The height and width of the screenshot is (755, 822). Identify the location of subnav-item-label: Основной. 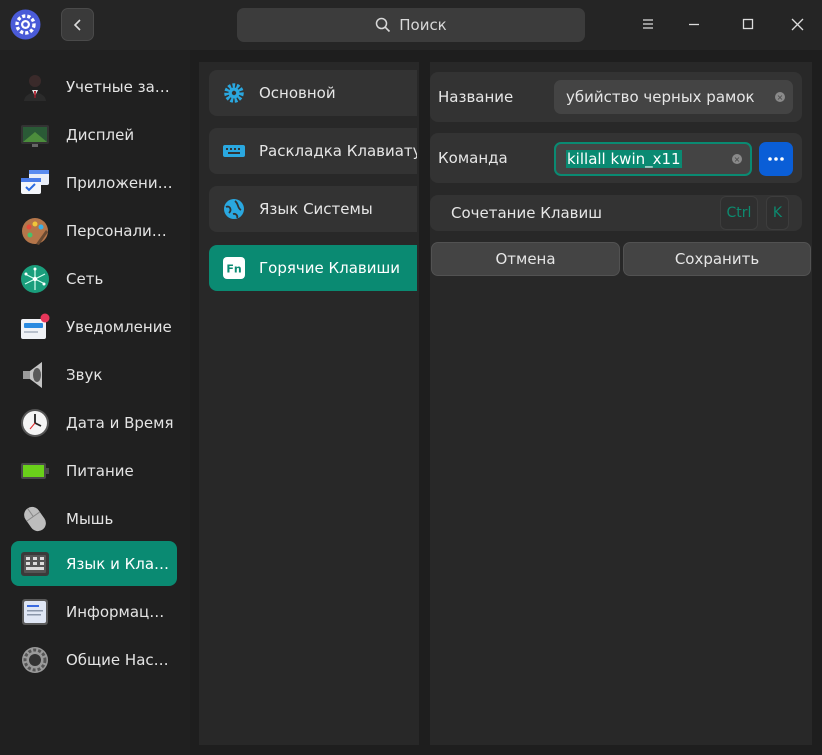
(297, 93).